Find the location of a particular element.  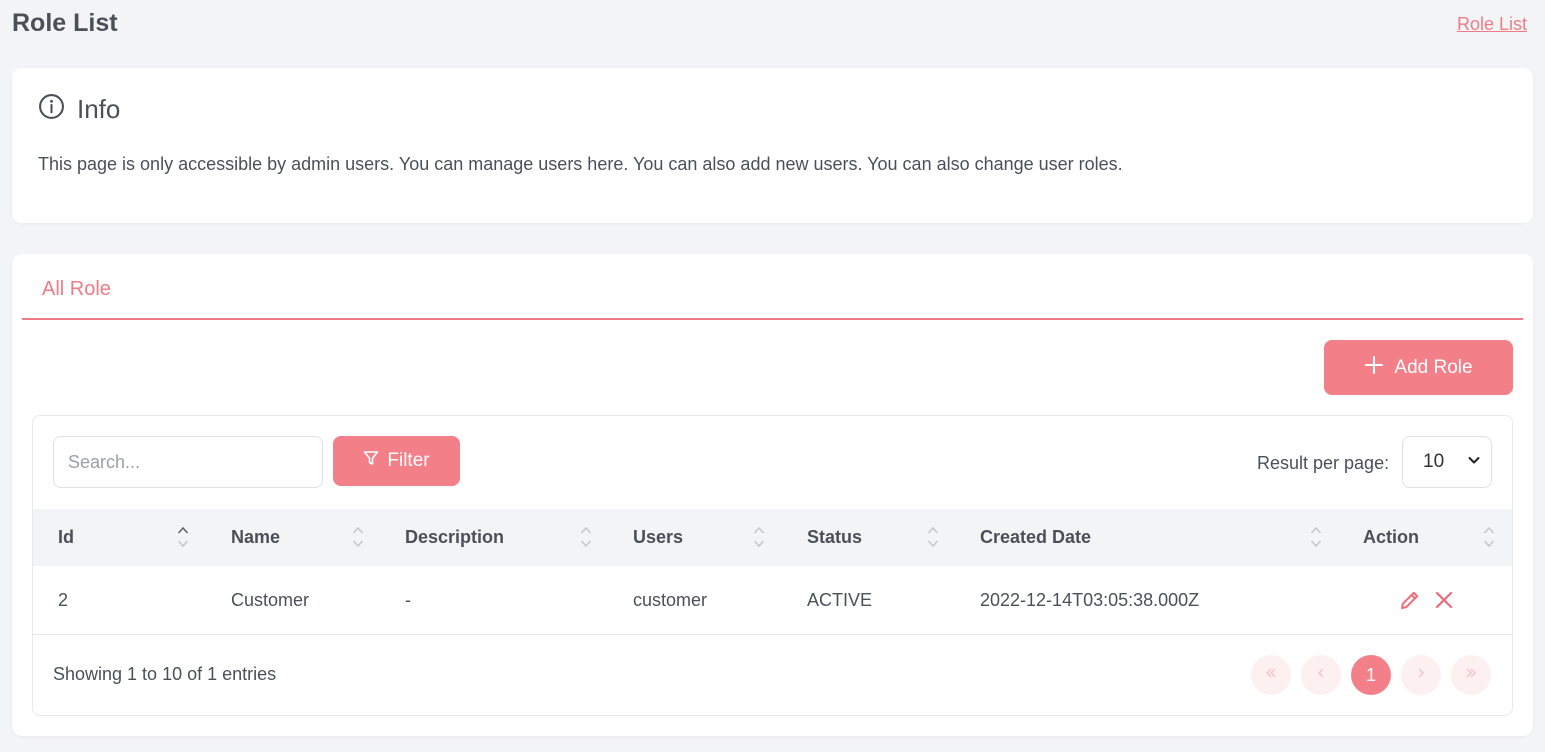

add-role-button: Add Role is located at coordinates (1418, 367).